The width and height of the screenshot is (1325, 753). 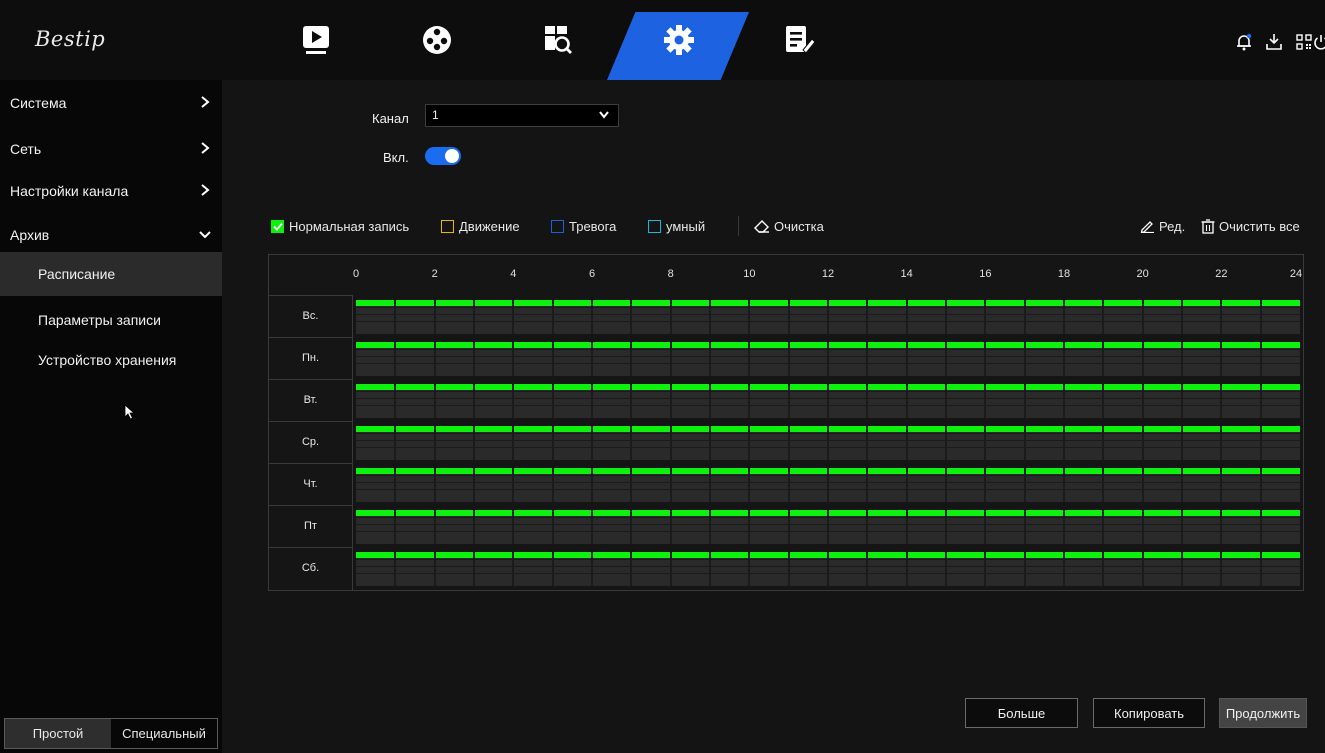 What do you see at coordinates (1208, 226) in the screenshot?
I see `trash-icon` at bounding box center [1208, 226].